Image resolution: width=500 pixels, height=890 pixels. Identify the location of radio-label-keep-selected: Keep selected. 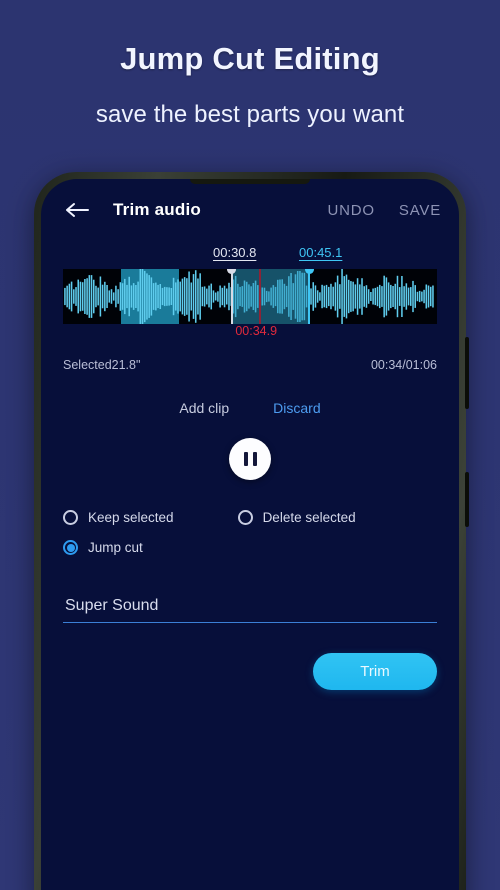
(131, 517).